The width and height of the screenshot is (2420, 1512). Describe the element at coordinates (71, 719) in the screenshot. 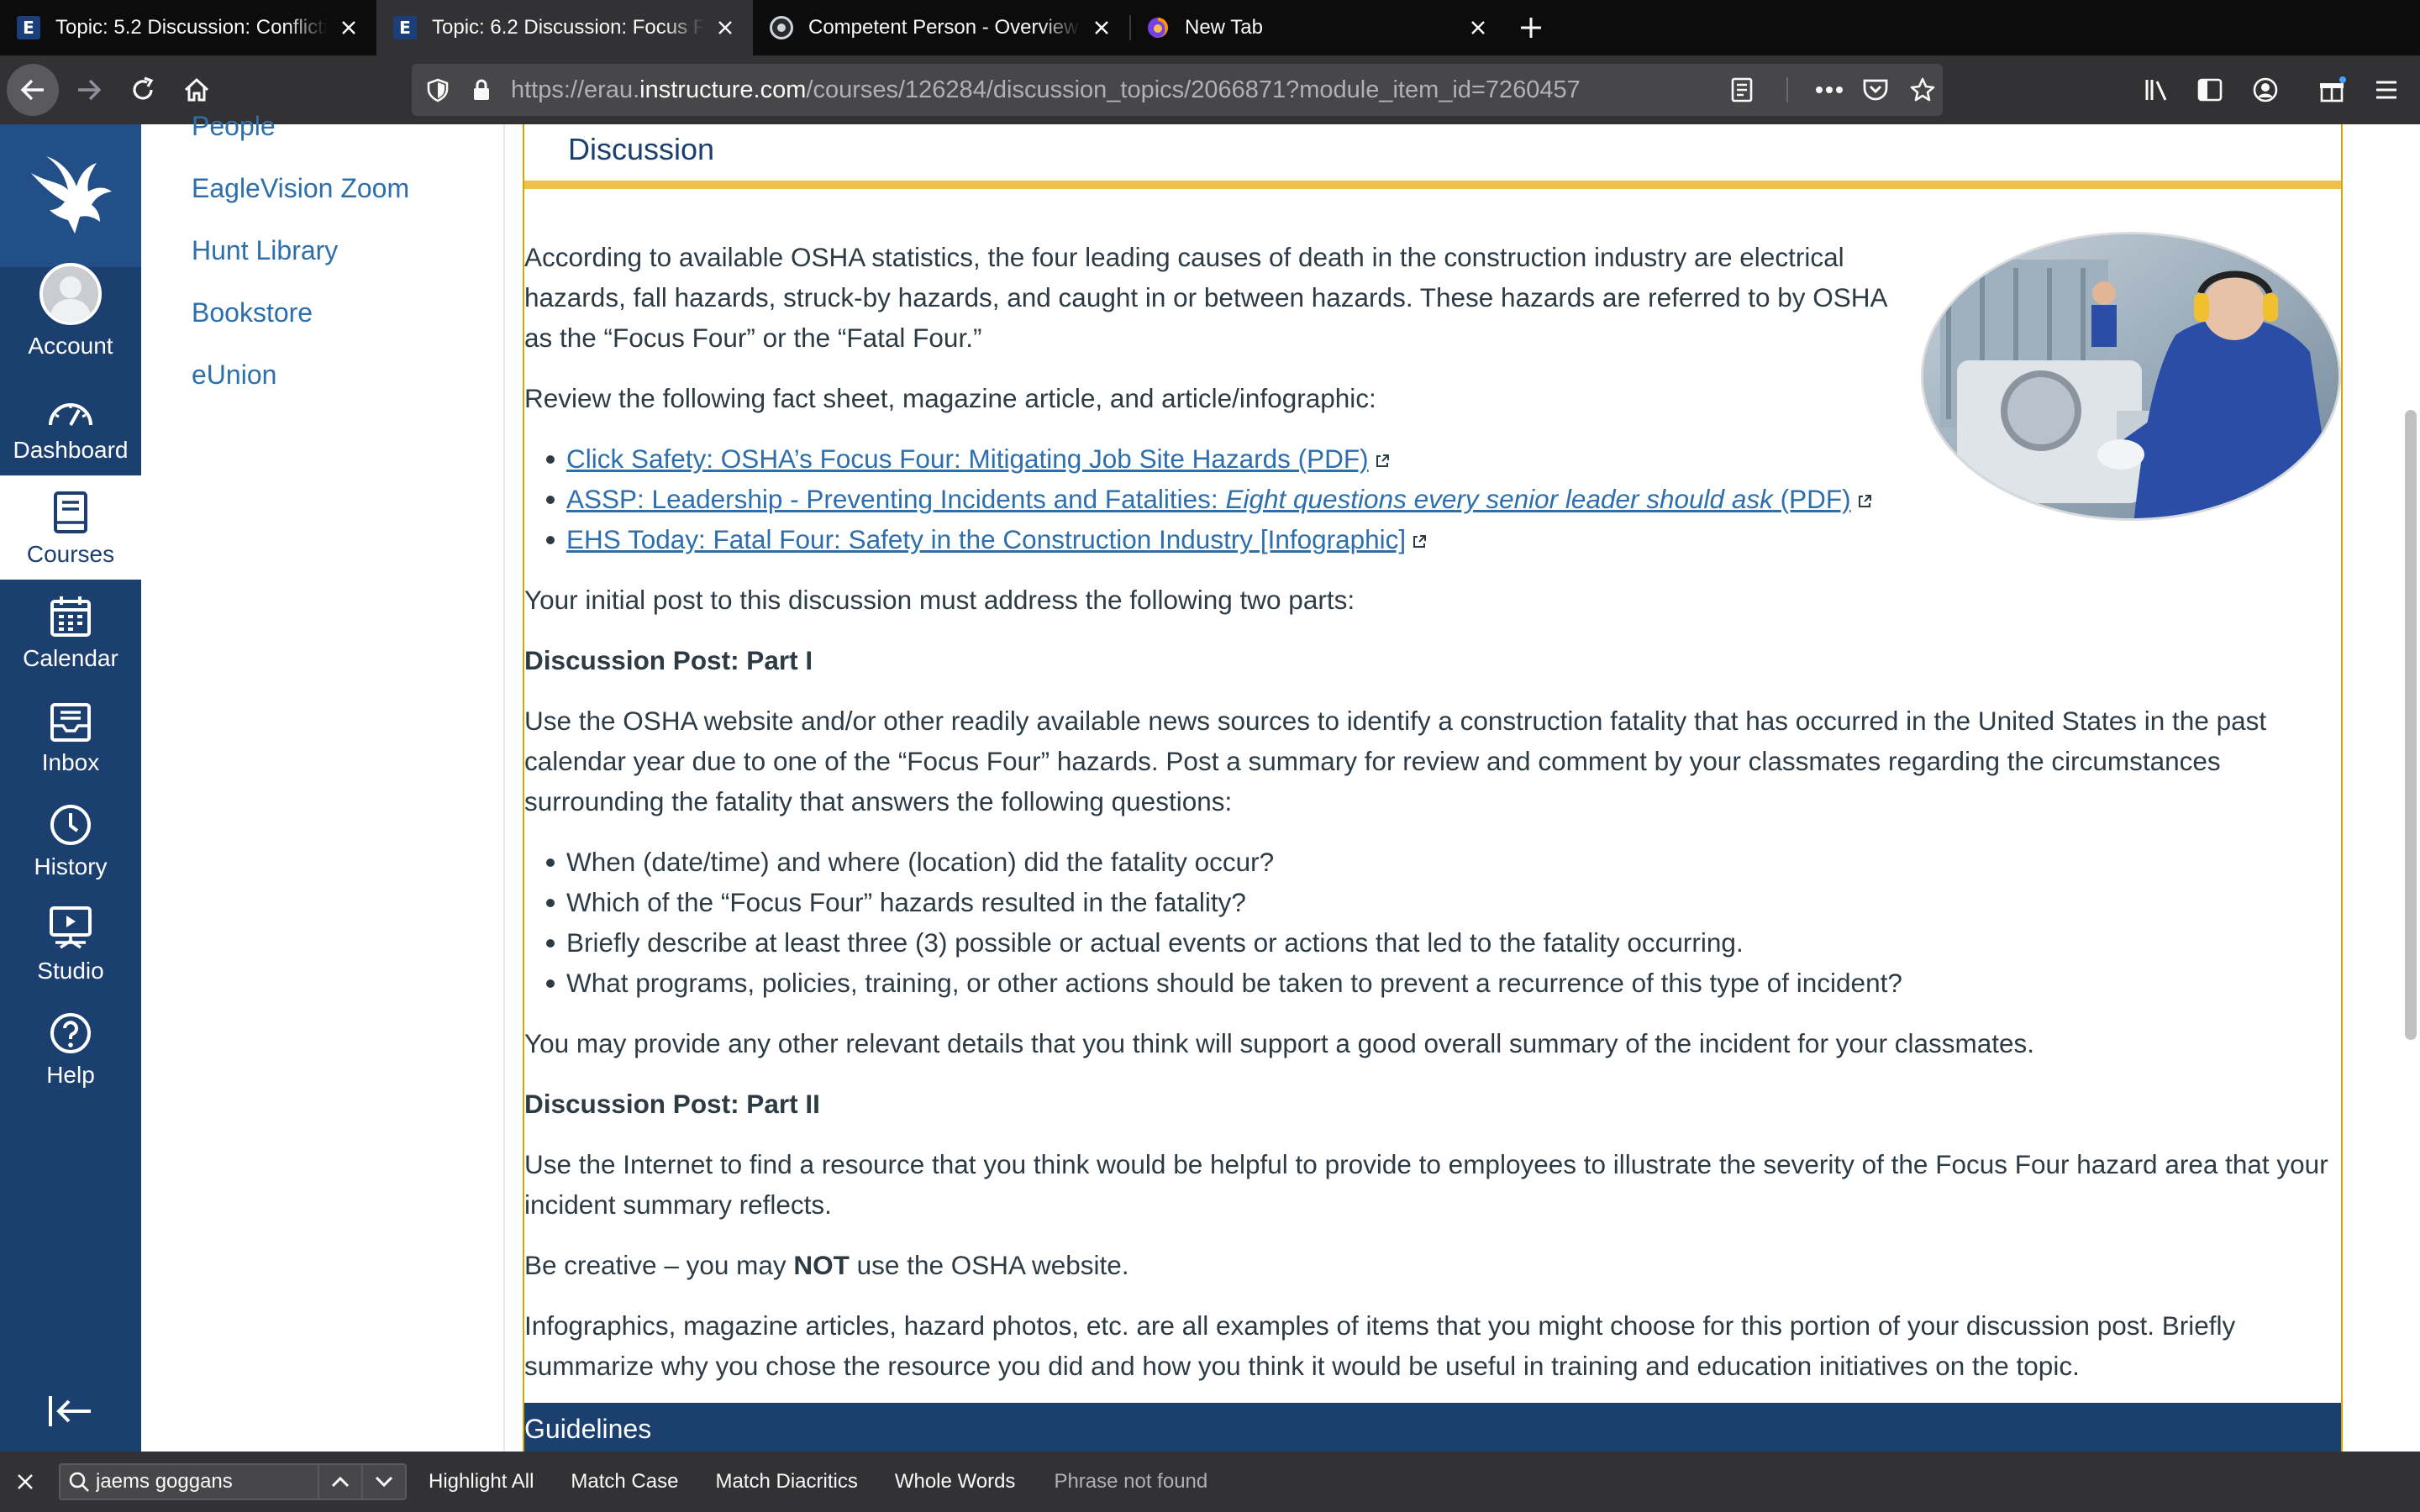

I see `inbox-icon` at that location.